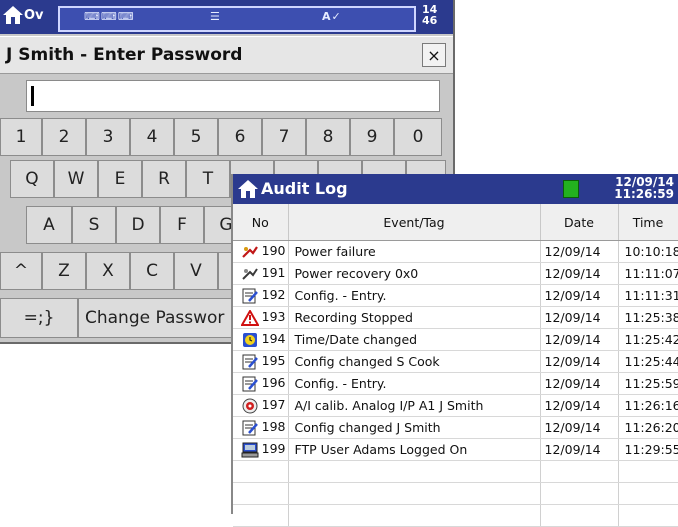 The width and height of the screenshot is (678, 527). What do you see at coordinates (261, 449) in the screenshot?
I see `row-number: 199` at bounding box center [261, 449].